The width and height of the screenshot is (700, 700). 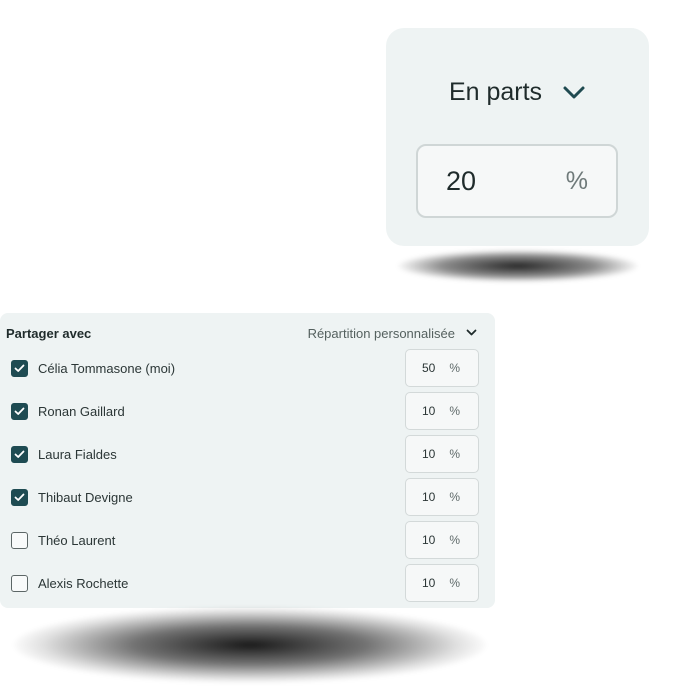 What do you see at coordinates (518, 266) in the screenshot?
I see `card-shadow` at bounding box center [518, 266].